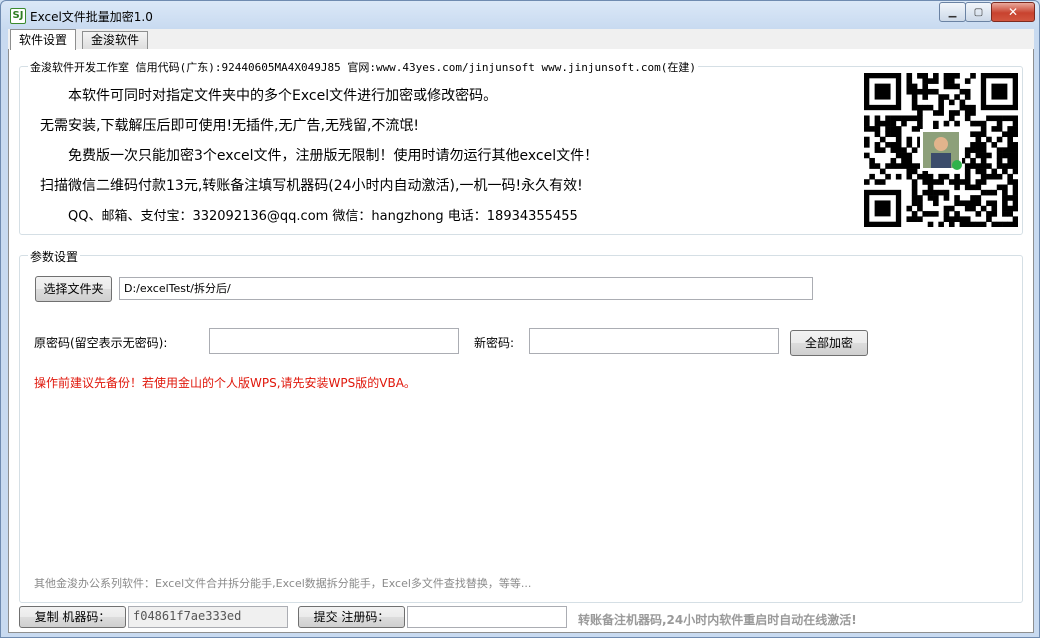 The height and width of the screenshot is (638, 1040). Describe the element at coordinates (208, 617) in the screenshot. I see `machine-code-field: f04861f7ae333ed` at that location.